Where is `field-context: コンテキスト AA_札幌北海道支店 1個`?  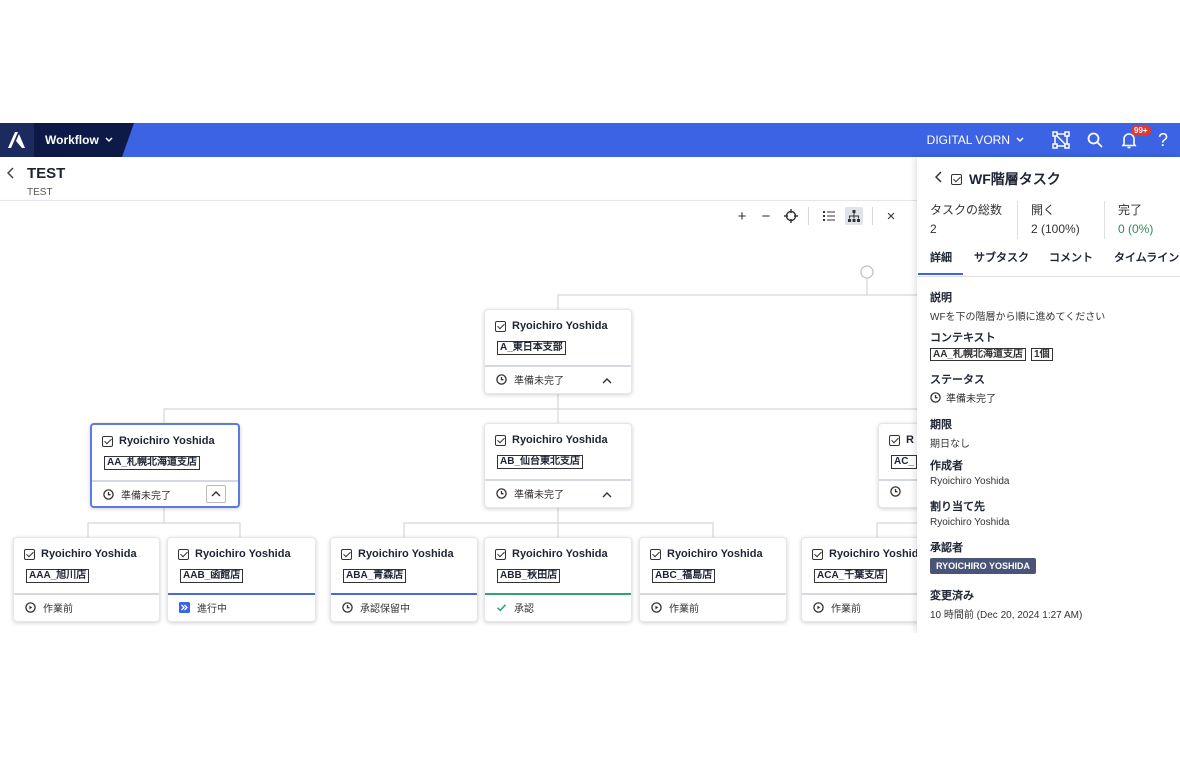
field-context: コンテキスト AA_札幌北海道支店 1個 is located at coordinates (991, 345).